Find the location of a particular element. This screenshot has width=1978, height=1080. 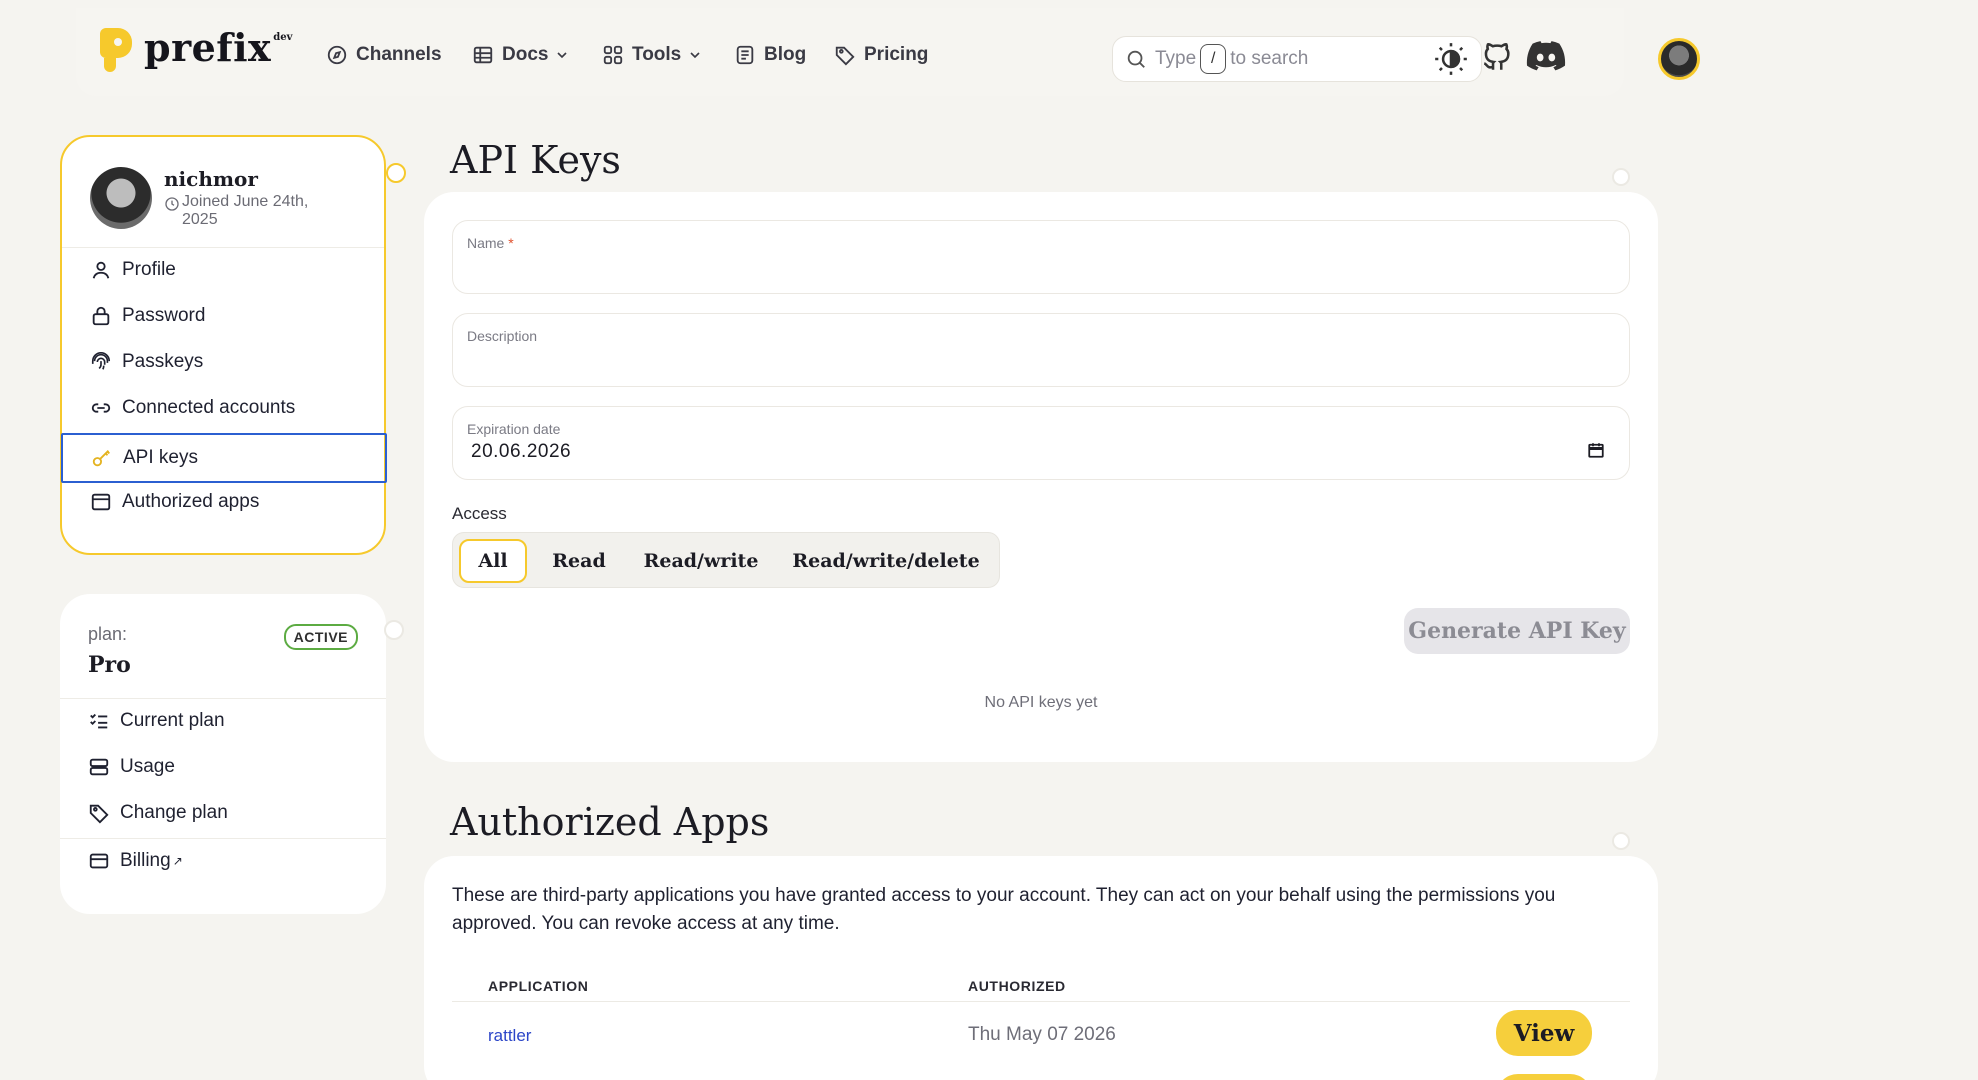

sidebar-item-connected-accounts: Connected accounts is located at coordinates (192, 408).